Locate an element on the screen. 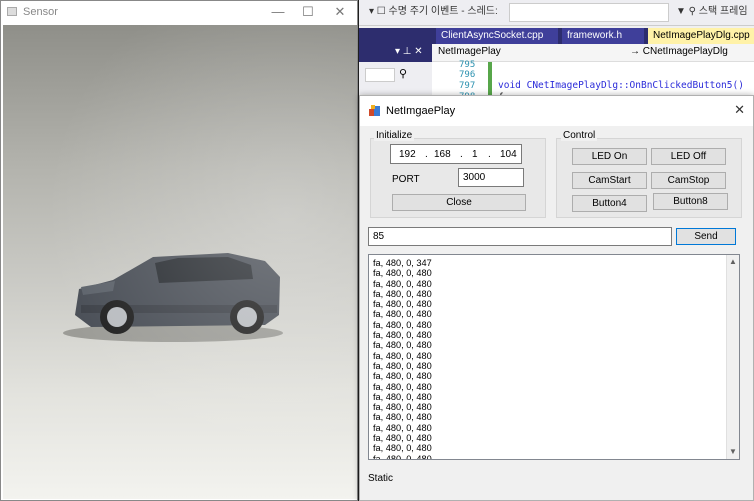  tab-clientasyncsocket: ClientAsyncSocket.cpp is located at coordinates (497, 36).